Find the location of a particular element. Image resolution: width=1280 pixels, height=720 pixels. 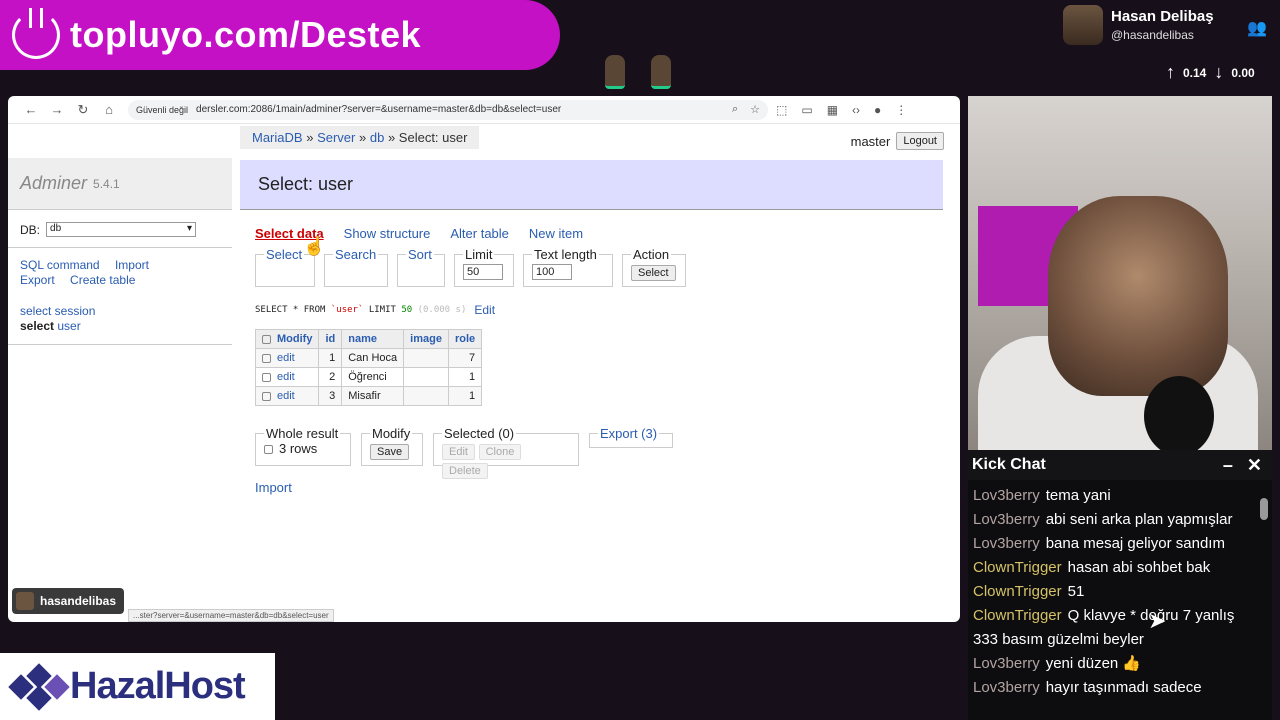

select-button: Select is located at coordinates (653, 273).